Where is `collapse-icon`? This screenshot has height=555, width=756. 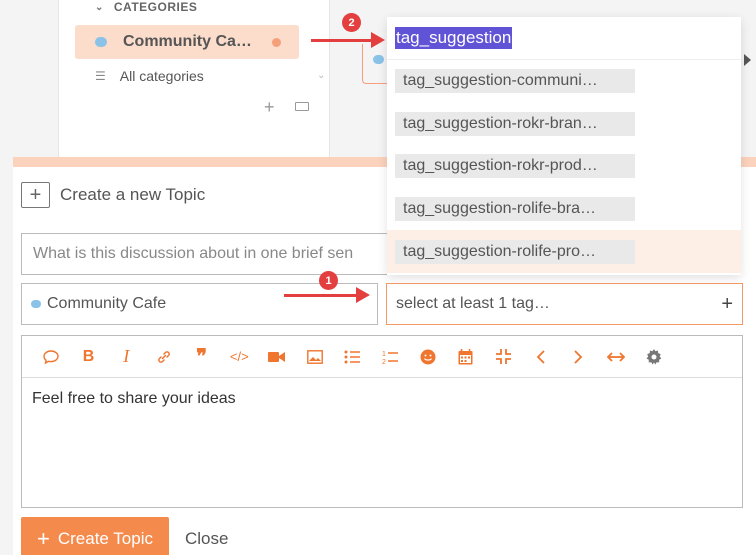 collapse-icon is located at coordinates (503, 357).